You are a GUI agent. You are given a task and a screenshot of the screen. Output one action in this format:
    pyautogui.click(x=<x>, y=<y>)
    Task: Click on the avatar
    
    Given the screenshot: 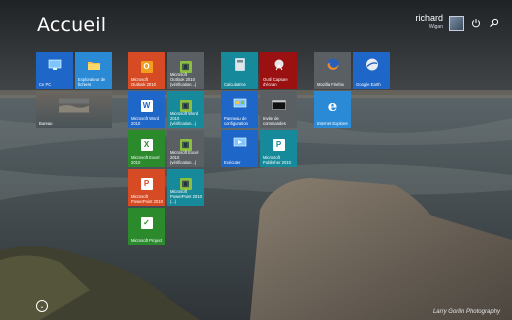 What is the action you would take?
    pyautogui.click(x=456, y=23)
    